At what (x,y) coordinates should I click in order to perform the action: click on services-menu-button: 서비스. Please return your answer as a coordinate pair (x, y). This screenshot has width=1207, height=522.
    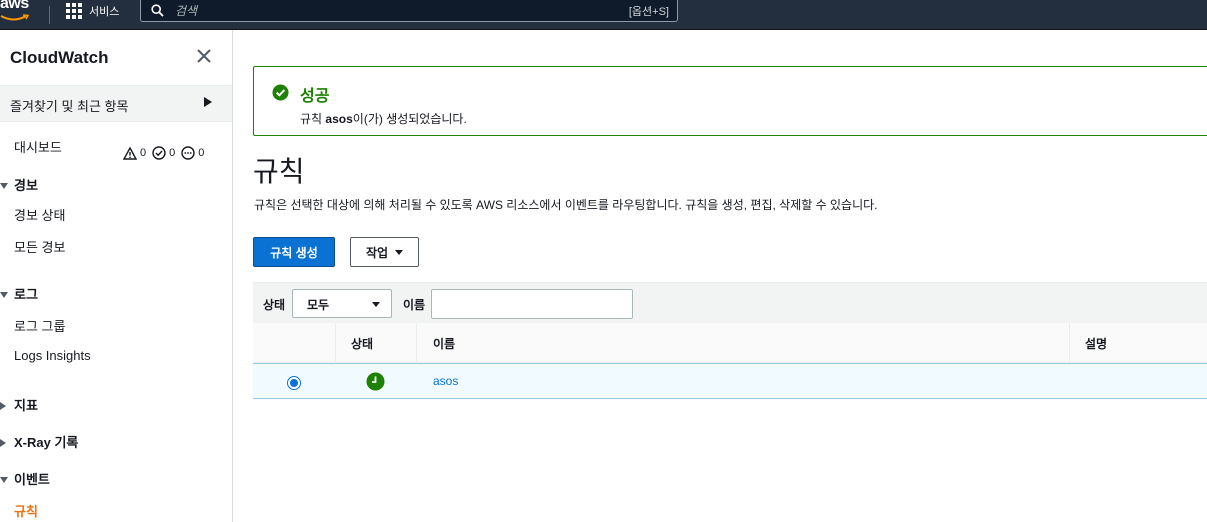
    Looking at the image, I should click on (92, 11).